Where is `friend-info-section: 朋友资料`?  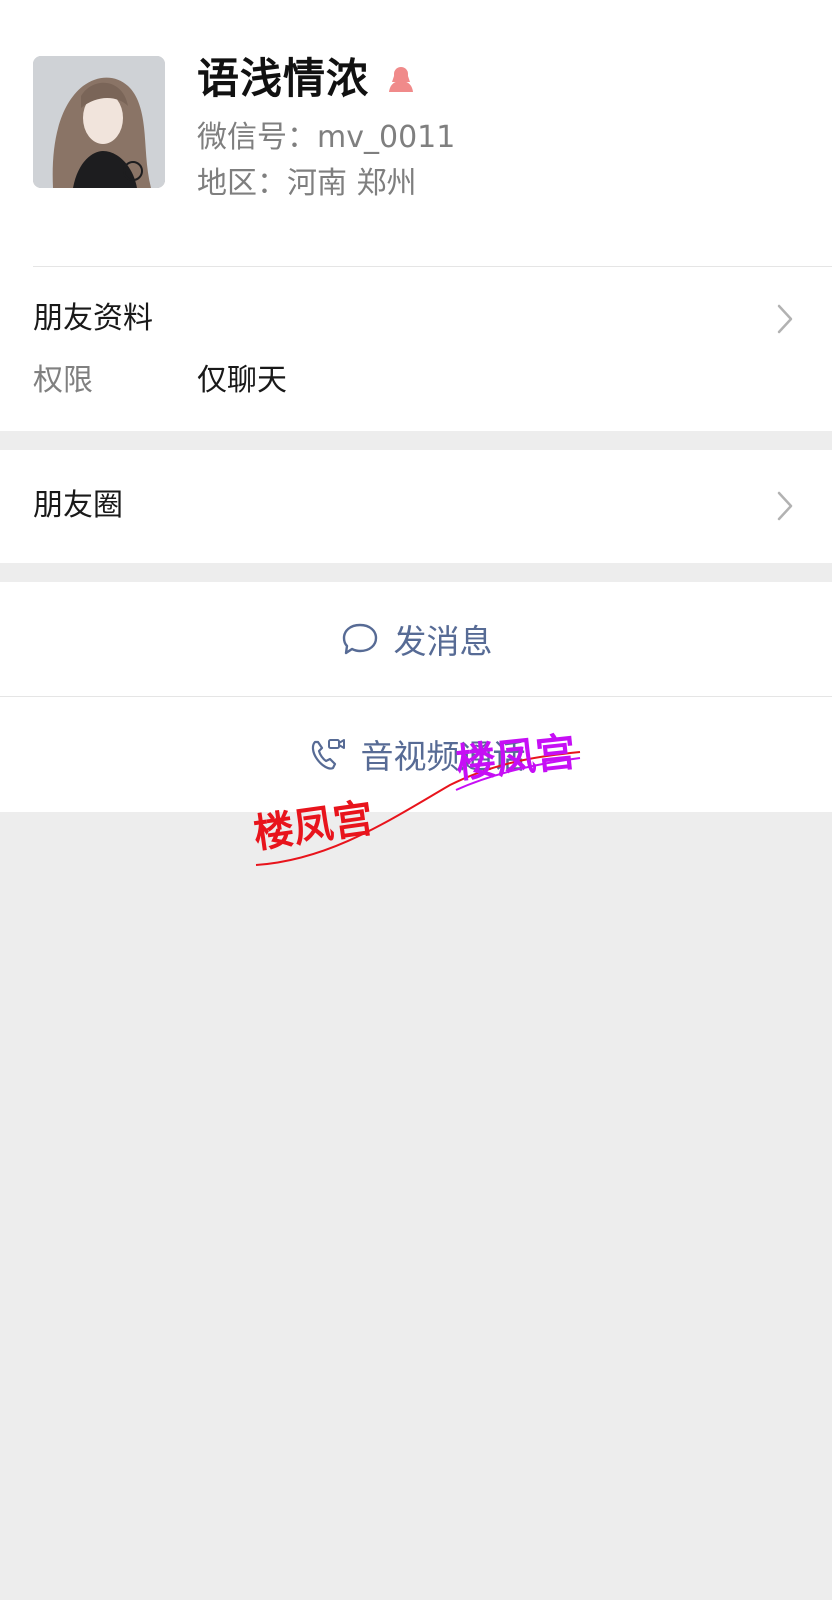 friend-info-section: 朋友资料 is located at coordinates (416, 349).